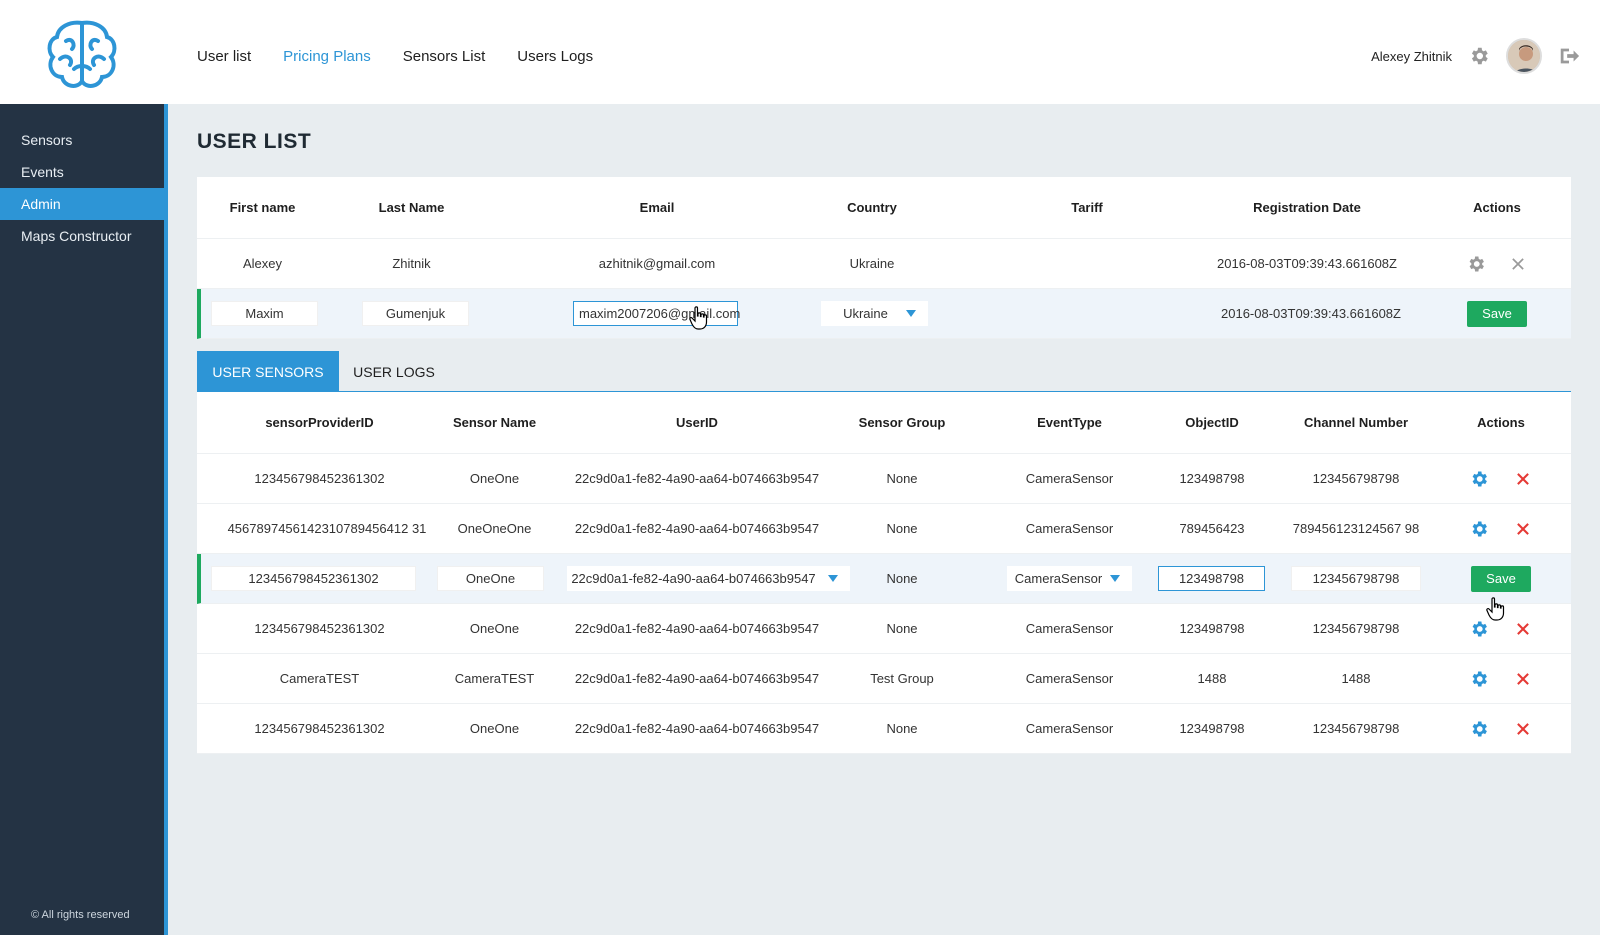 This screenshot has height=935, width=1600. Describe the element at coordinates (254, 141) in the screenshot. I see `page-title: USER LIST` at that location.